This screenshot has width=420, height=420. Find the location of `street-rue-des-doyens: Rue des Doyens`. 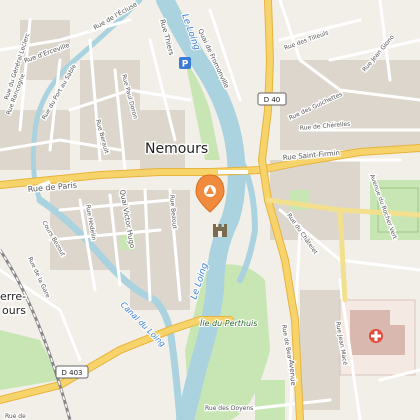

street-rue-des-doyens: Rue des Doyens is located at coordinates (229, 408).